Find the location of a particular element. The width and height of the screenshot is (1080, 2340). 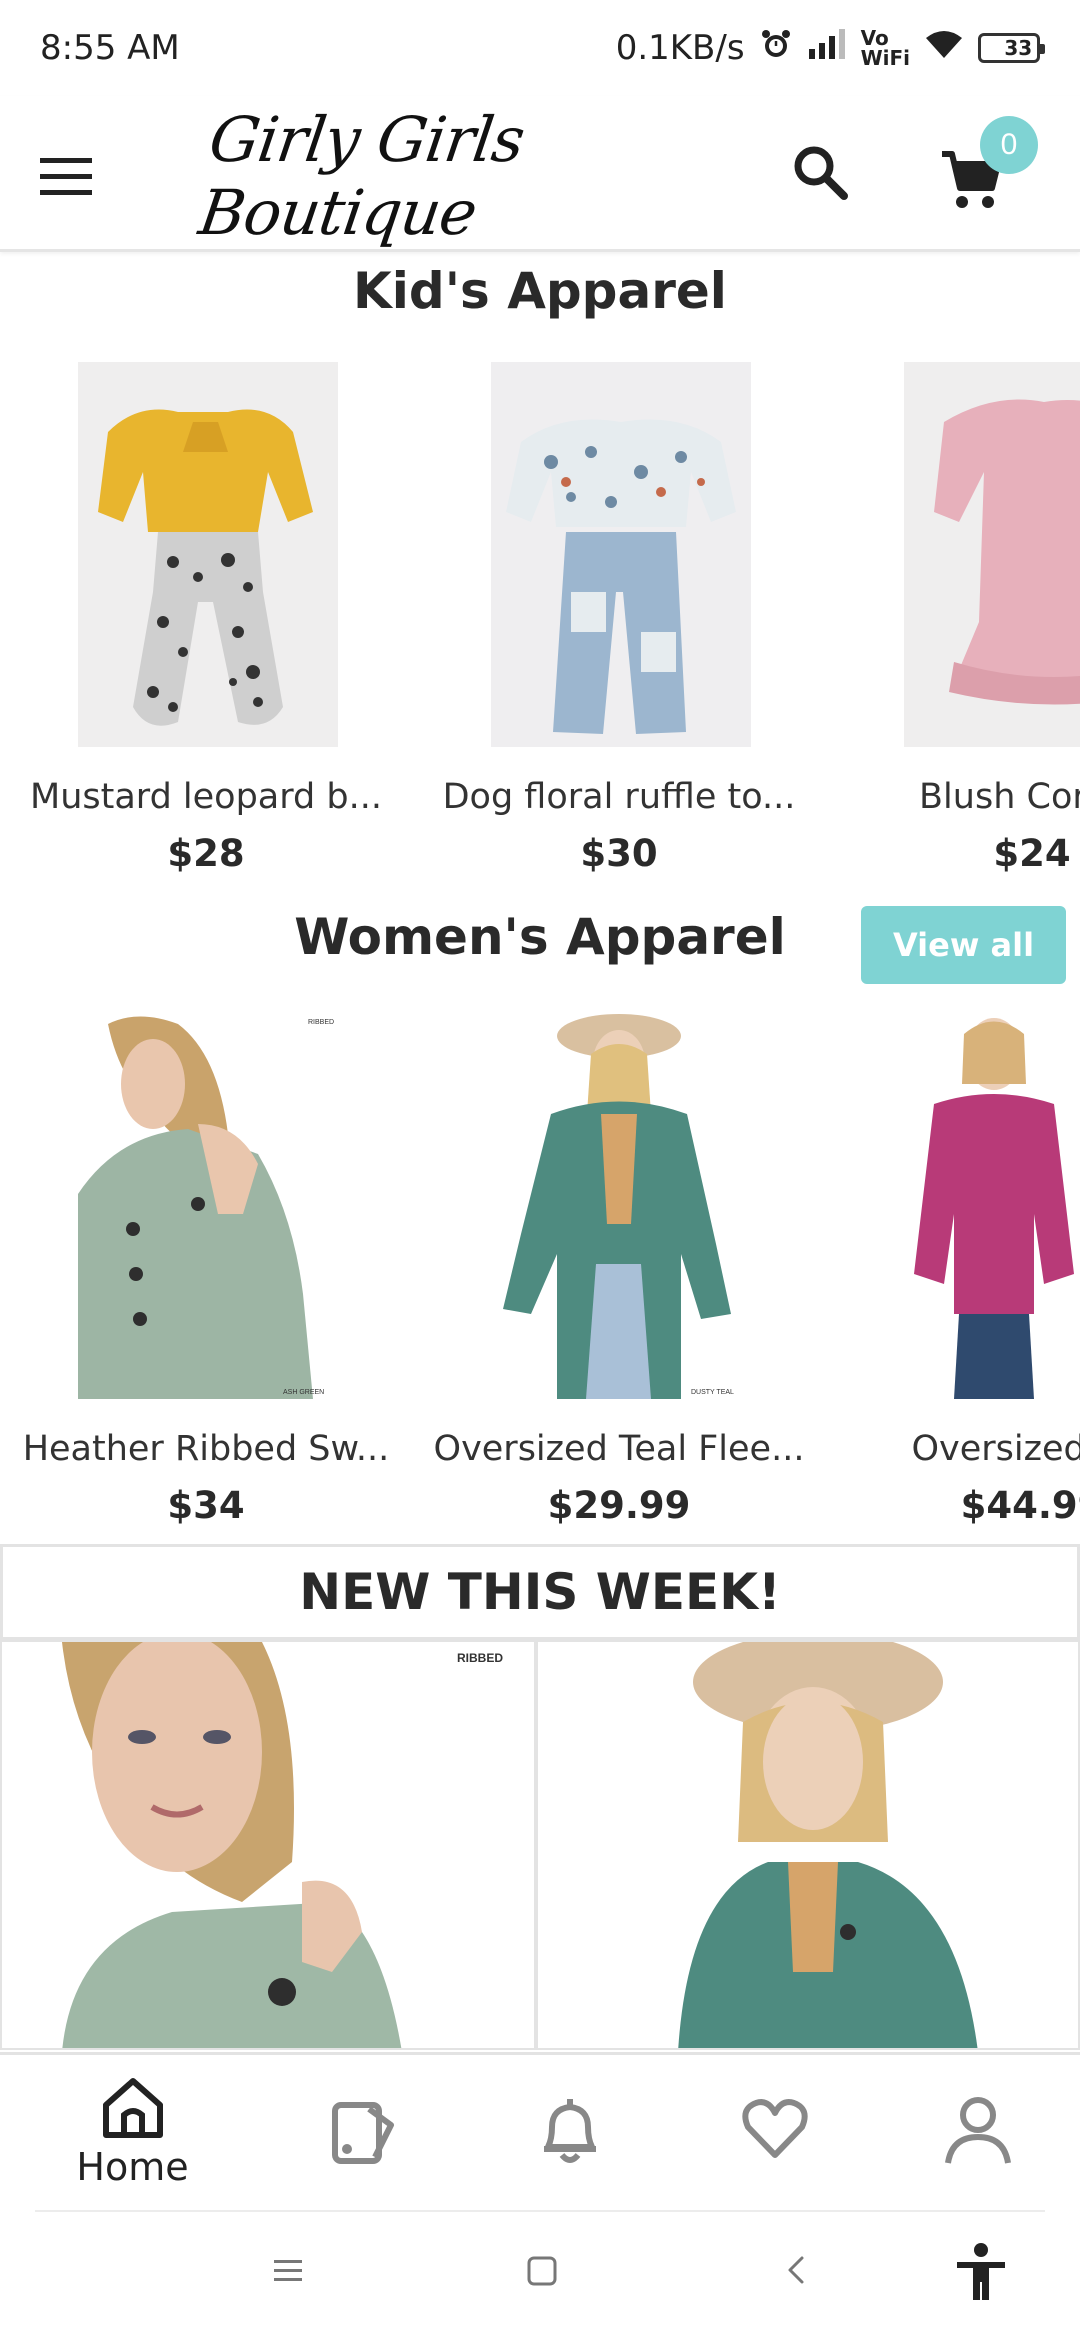

menu-lines-icon is located at coordinates (288, 2270).